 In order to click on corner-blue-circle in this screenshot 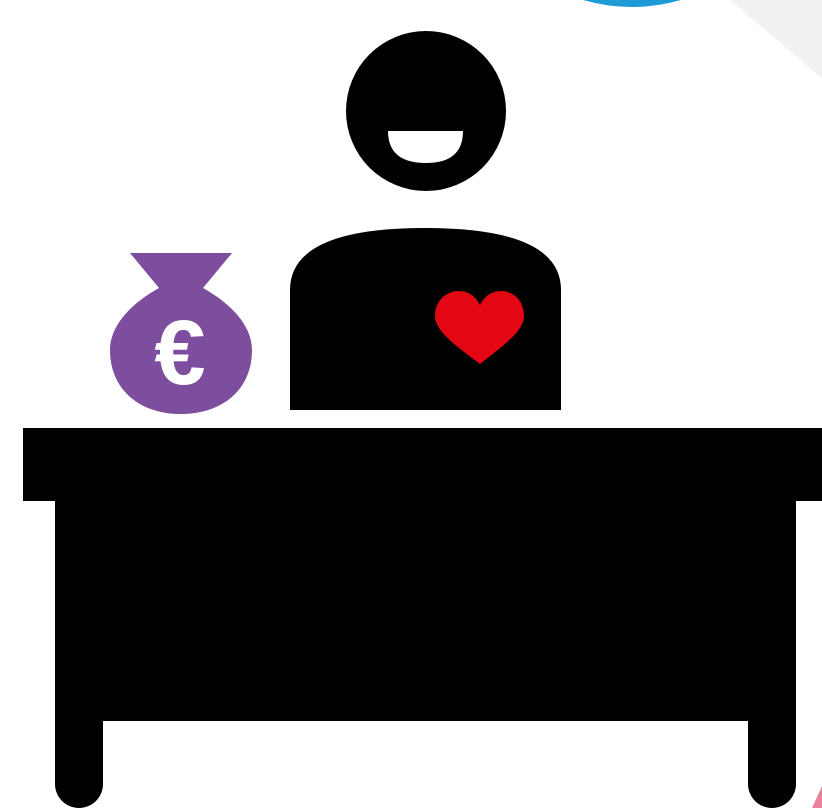, I will do `click(632, 3)`.